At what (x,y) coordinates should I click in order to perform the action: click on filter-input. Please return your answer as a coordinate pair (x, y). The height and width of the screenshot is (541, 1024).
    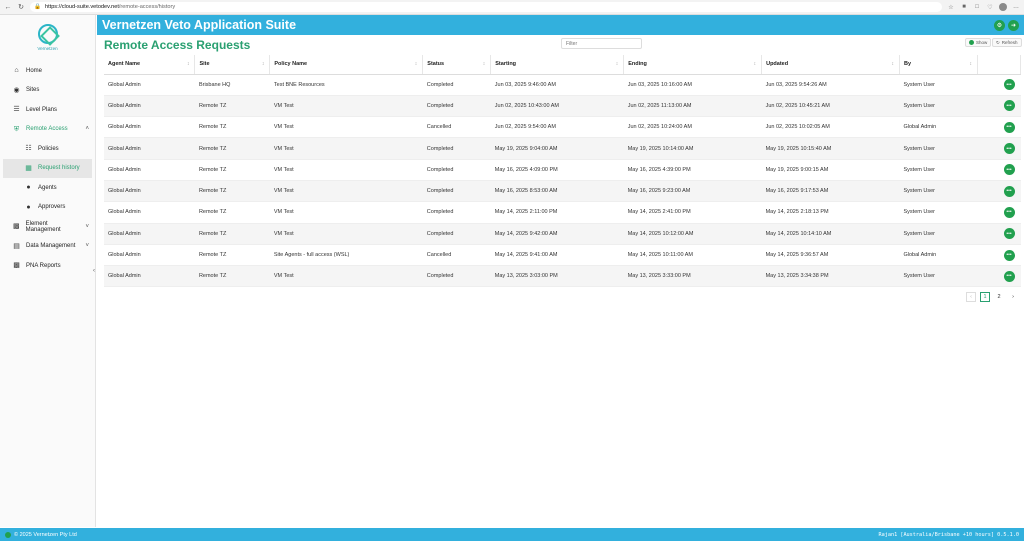
    Looking at the image, I should click on (601, 43).